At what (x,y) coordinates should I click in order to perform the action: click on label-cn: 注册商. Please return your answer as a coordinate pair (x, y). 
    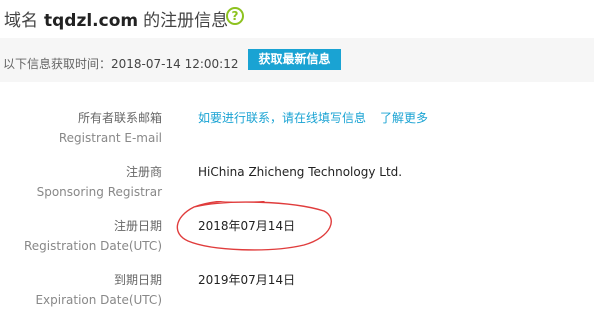
    Looking at the image, I should click on (143, 172).